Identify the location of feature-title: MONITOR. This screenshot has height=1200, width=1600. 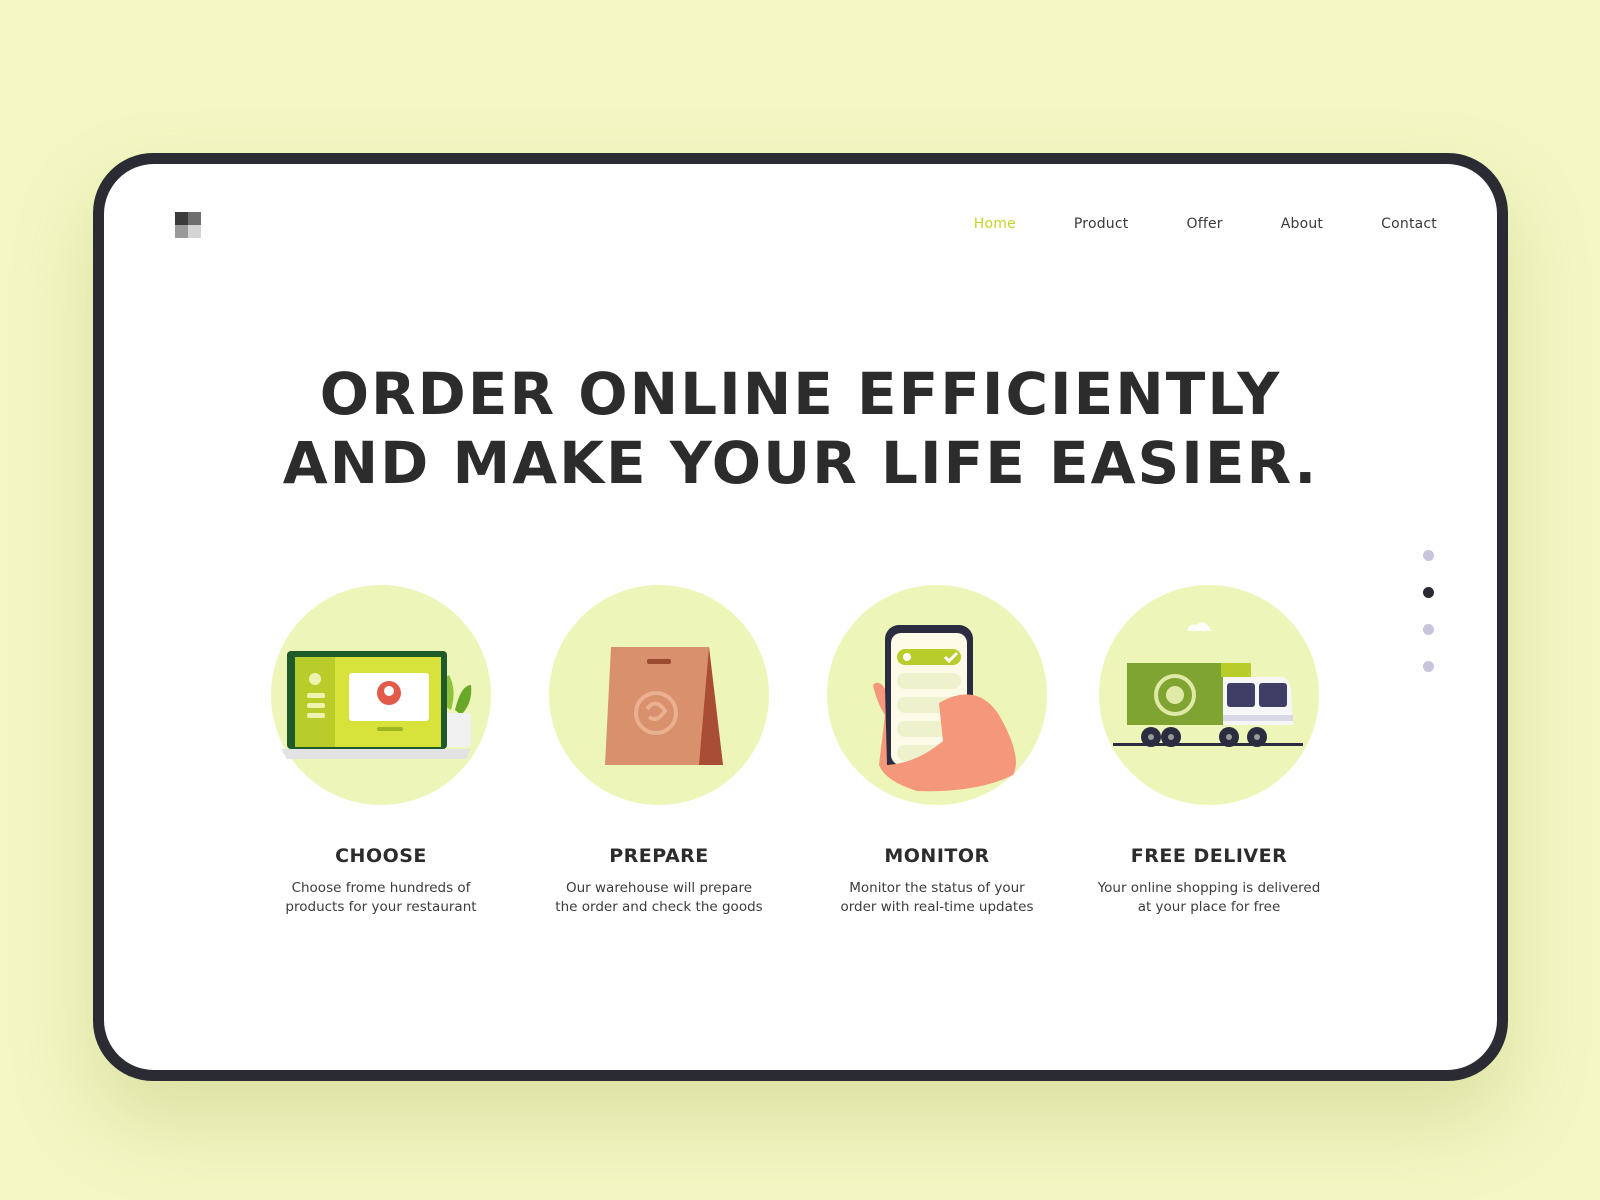
(937, 856).